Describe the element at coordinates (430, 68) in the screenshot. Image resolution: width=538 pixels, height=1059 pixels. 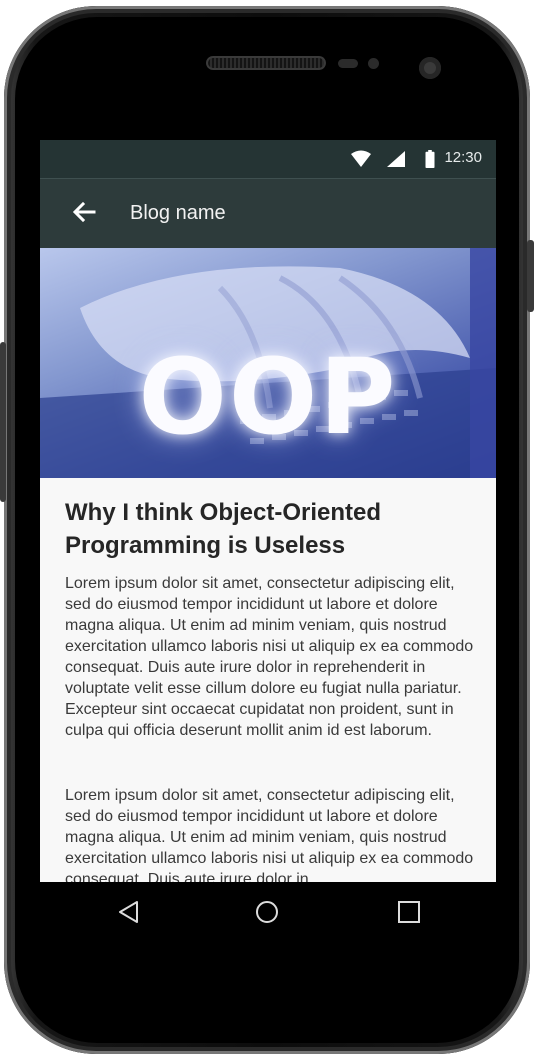
I see `front-camera` at that location.